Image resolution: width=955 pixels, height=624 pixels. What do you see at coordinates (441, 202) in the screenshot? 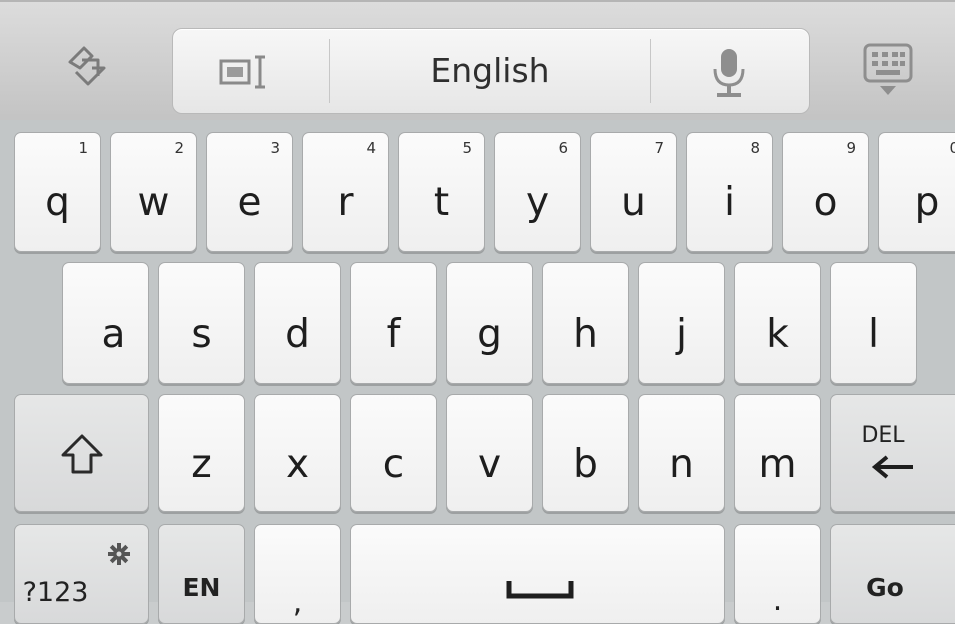
I see `key-label: t` at bounding box center [441, 202].